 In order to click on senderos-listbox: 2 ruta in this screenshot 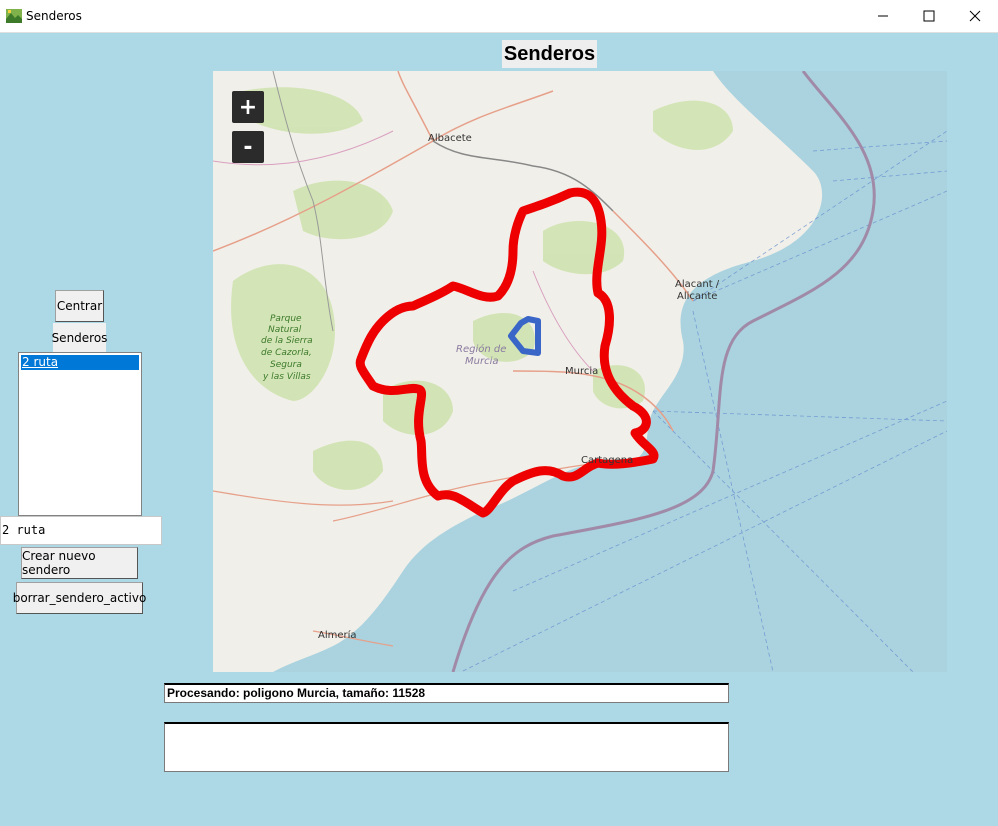, I will do `click(80, 434)`.